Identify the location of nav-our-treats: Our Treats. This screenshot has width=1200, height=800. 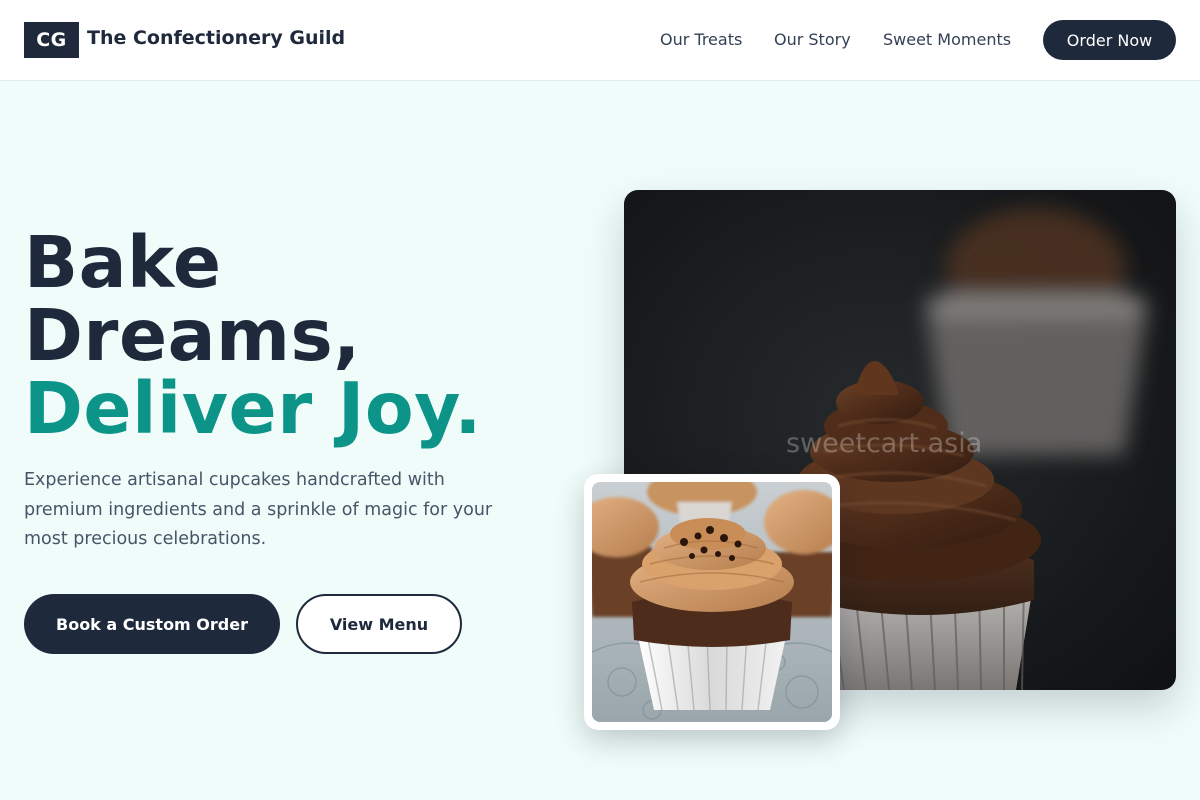
(701, 39).